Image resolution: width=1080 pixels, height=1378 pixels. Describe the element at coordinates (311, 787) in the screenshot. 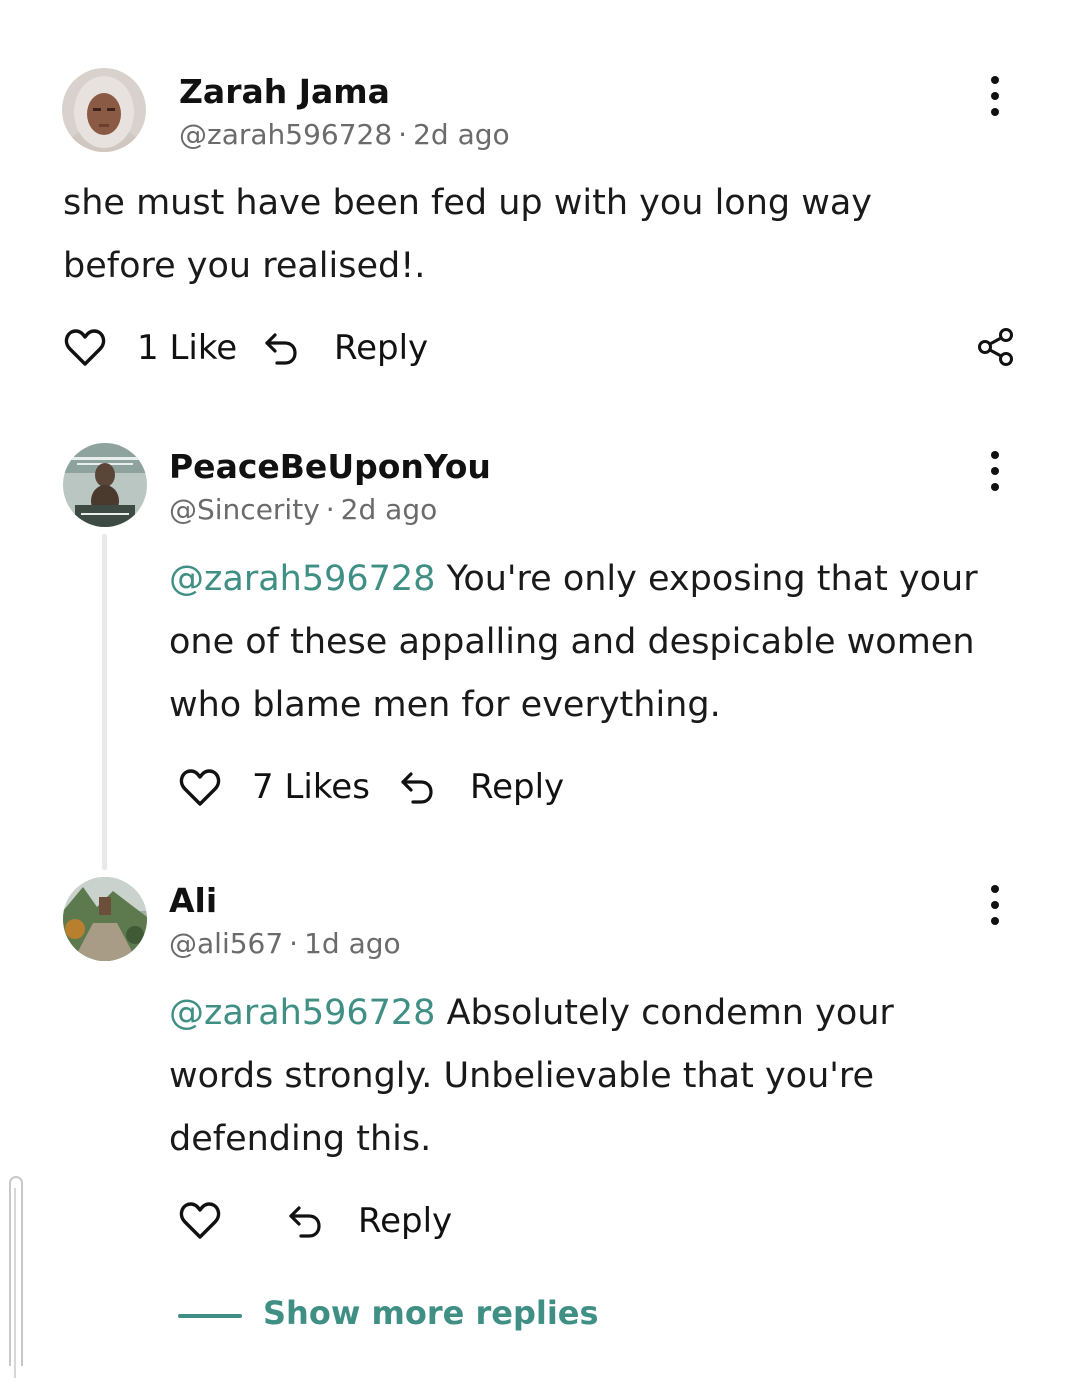

I see `like-count: 7 Likes` at that location.